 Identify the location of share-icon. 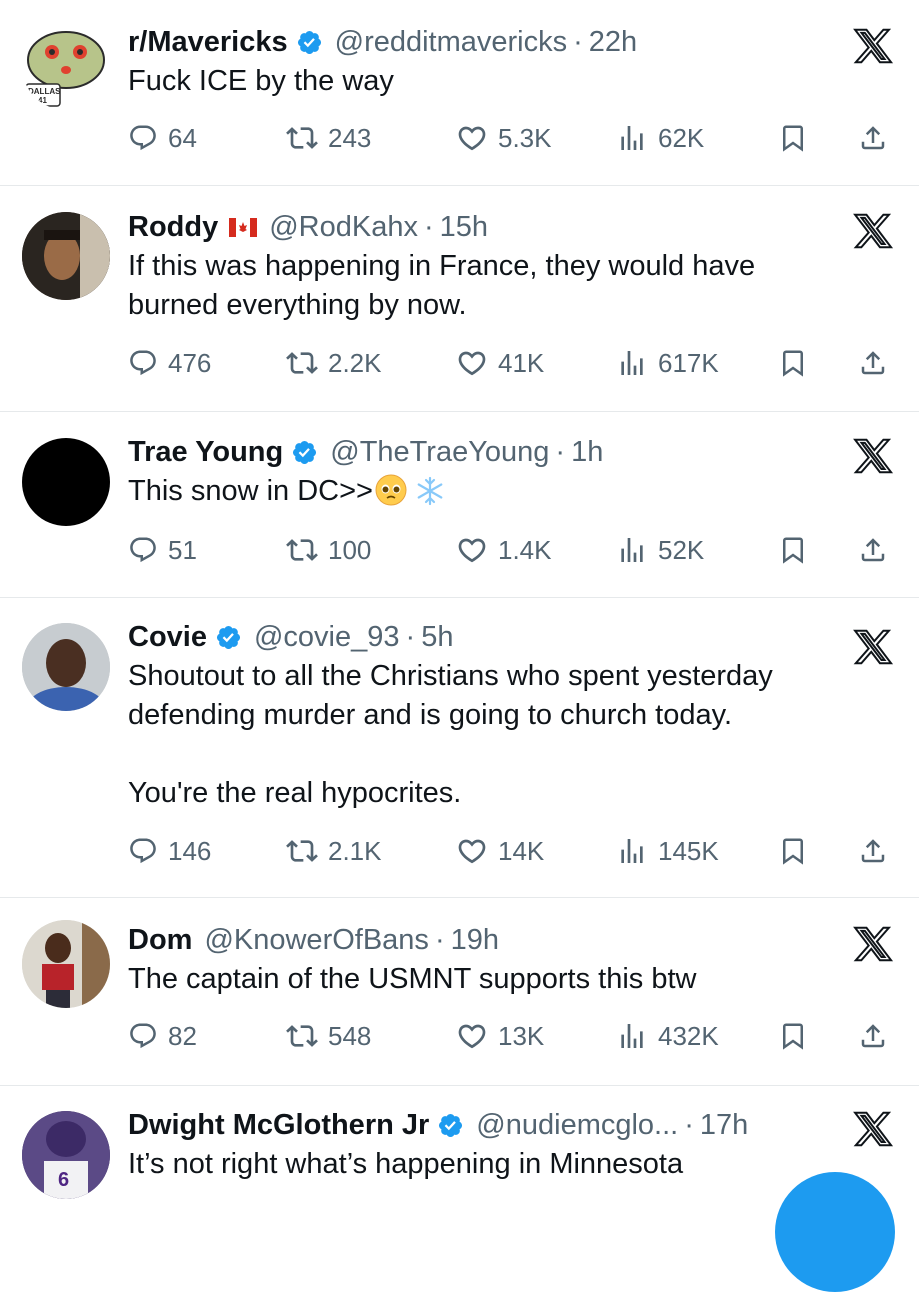
(873, 550).